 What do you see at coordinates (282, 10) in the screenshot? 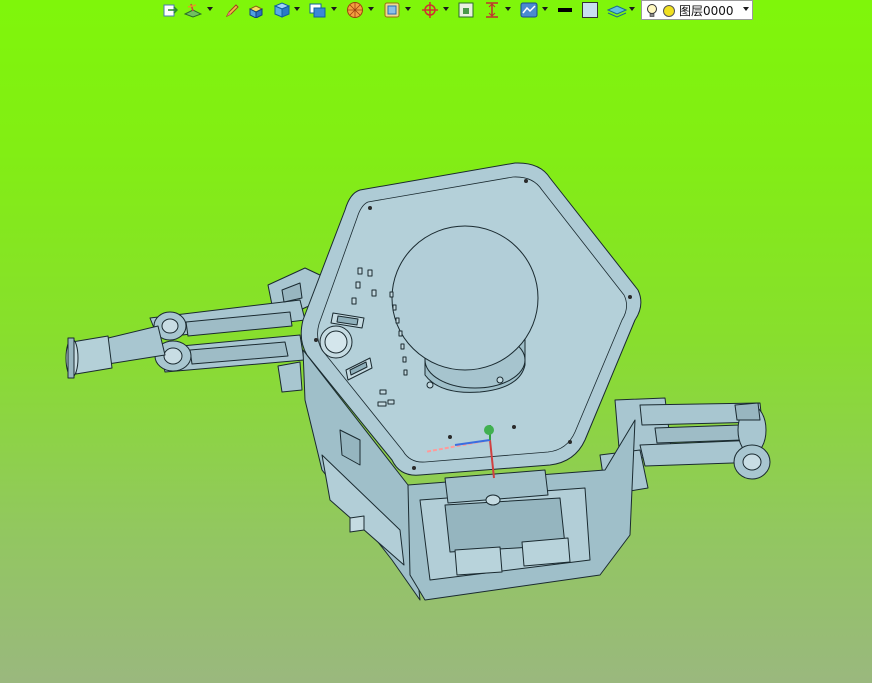
I see `solid-box-icon` at bounding box center [282, 10].